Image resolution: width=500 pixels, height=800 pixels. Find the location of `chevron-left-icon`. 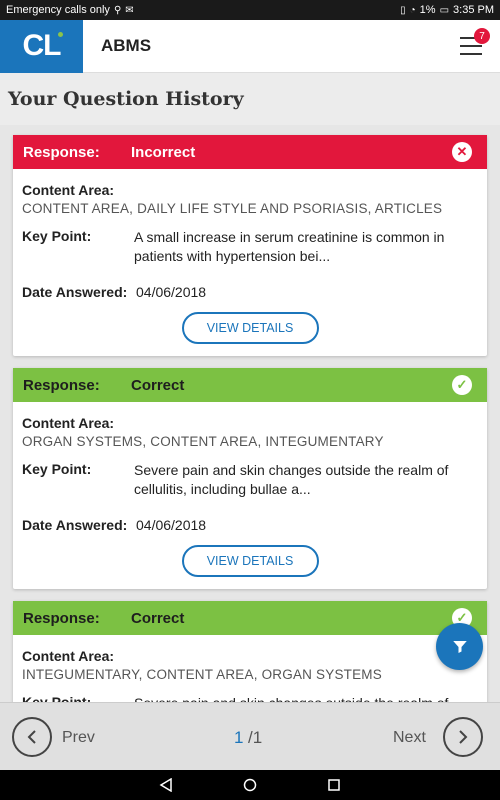

chevron-left-icon is located at coordinates (31, 737).